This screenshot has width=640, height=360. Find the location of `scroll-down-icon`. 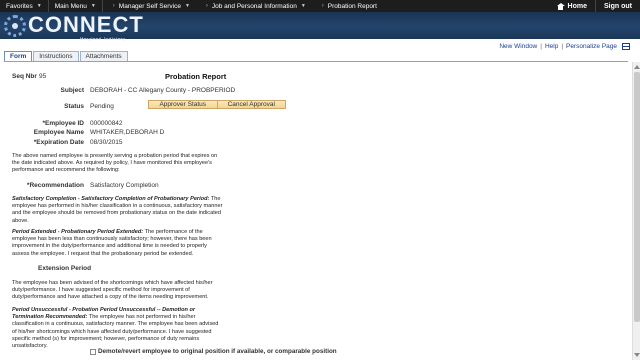

scroll-down-icon is located at coordinates (637, 355).